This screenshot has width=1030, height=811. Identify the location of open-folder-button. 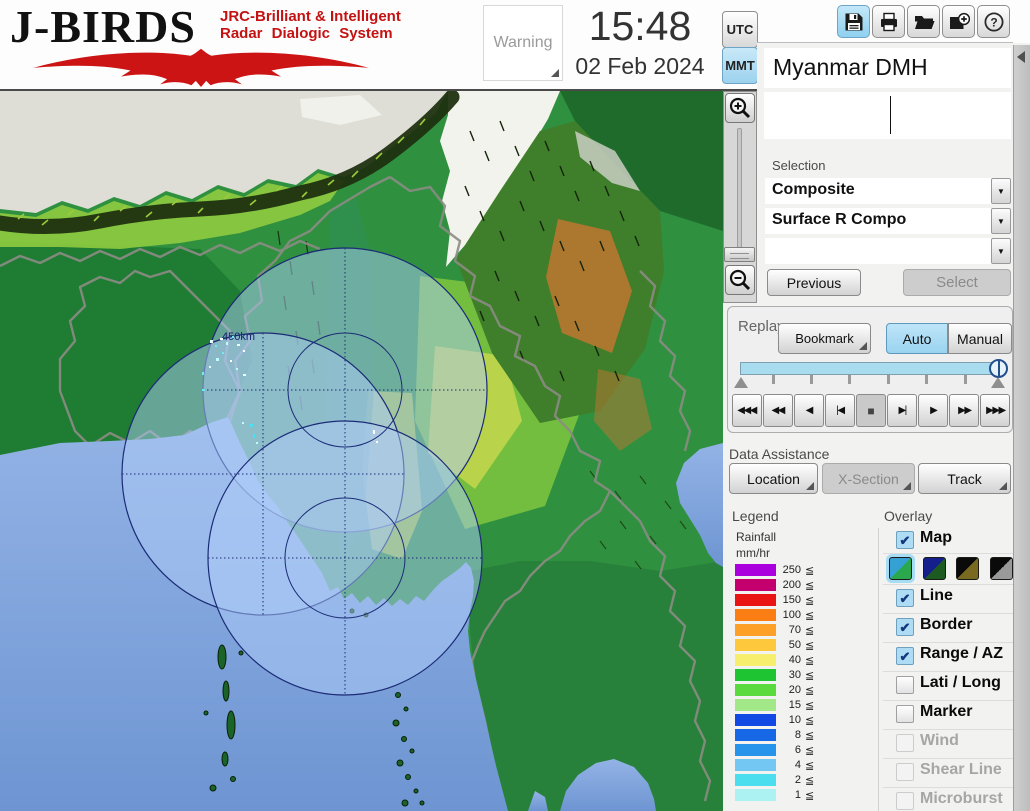
(923, 21).